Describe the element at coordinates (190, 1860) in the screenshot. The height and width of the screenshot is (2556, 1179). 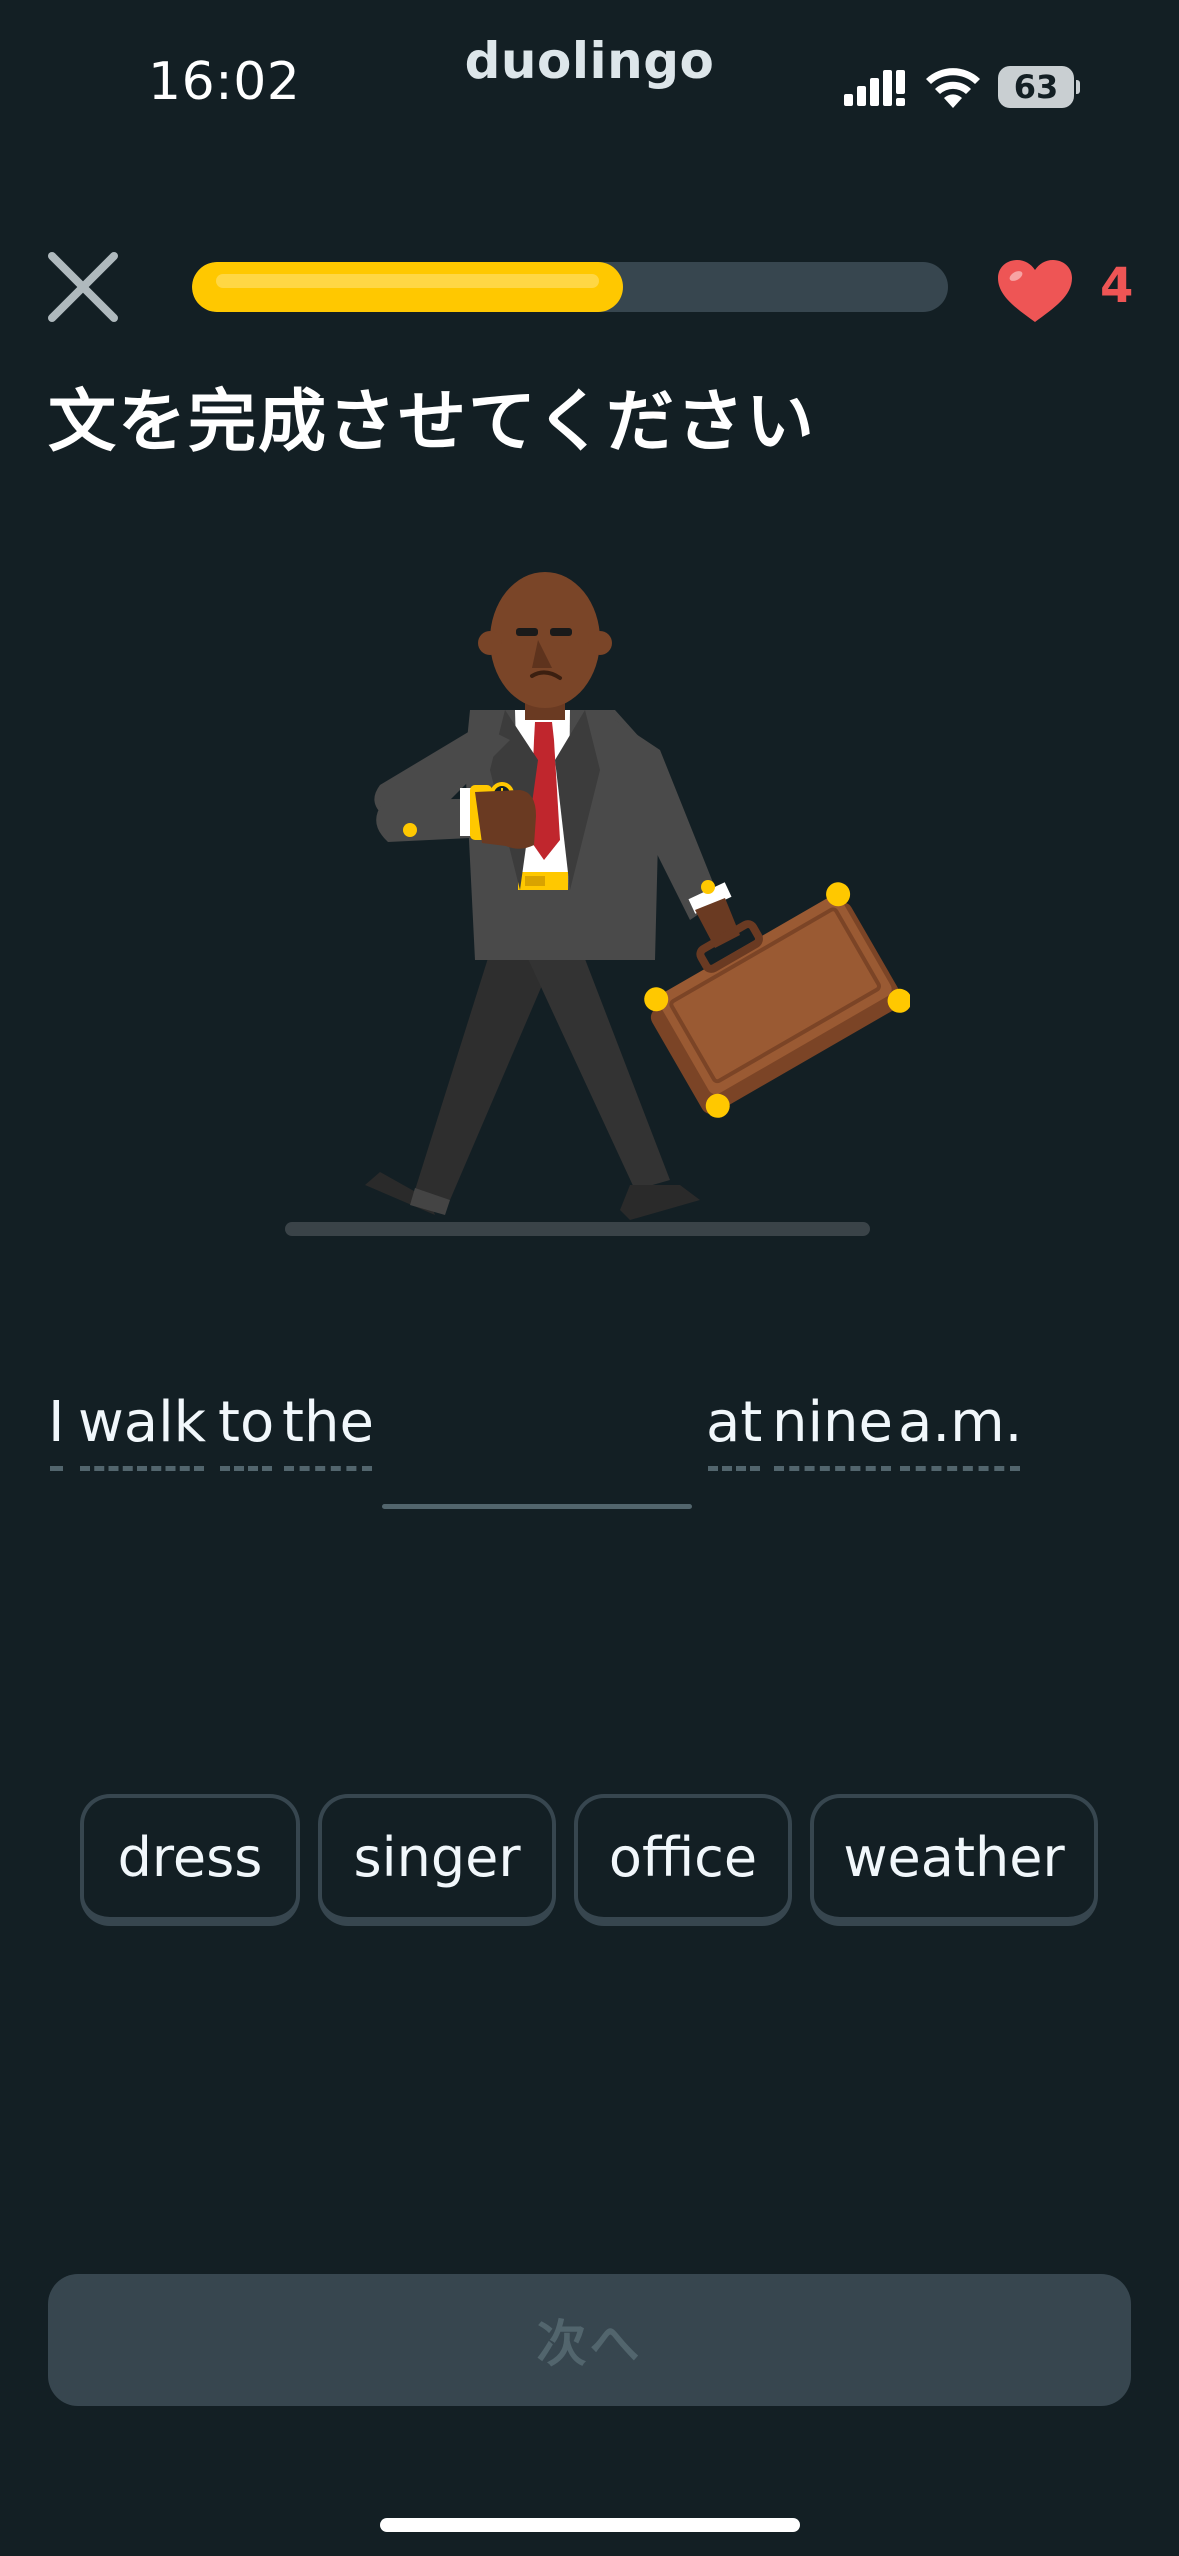
I see `choice-chip-dress: dress` at that location.